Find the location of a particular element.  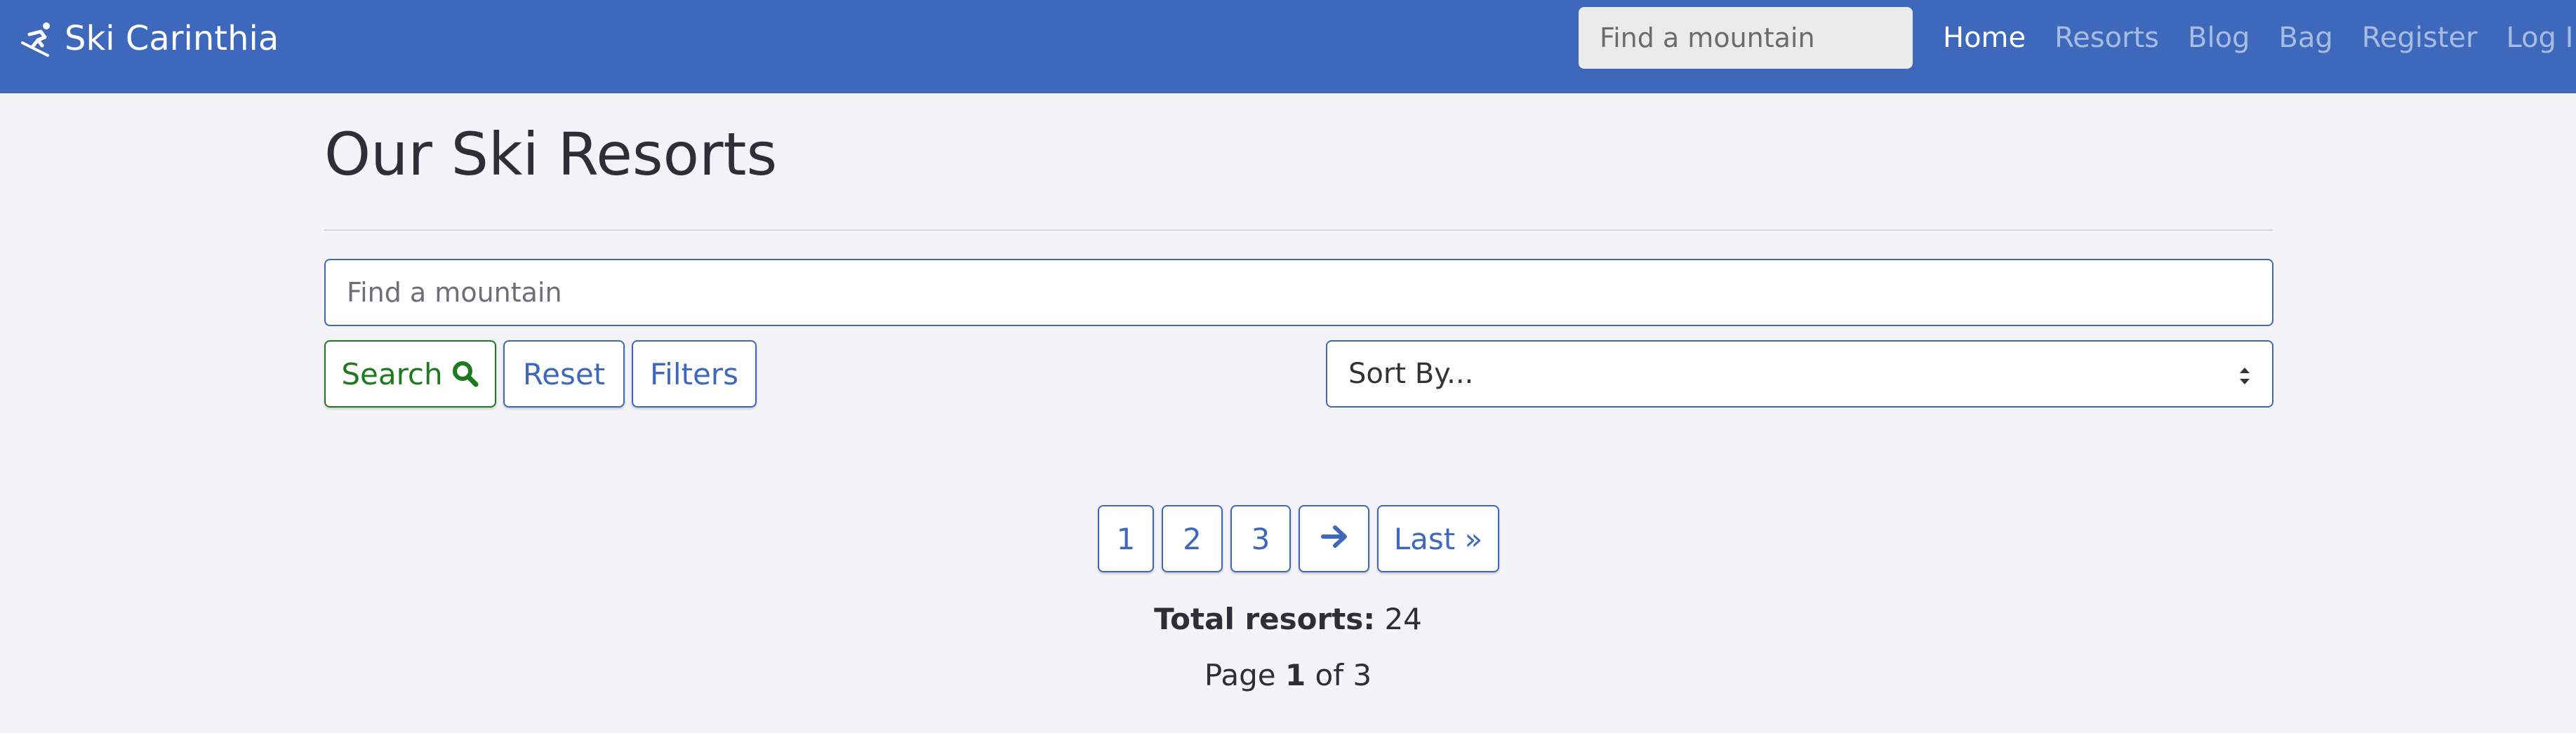

navbar-search-input is located at coordinates (1746, 38).